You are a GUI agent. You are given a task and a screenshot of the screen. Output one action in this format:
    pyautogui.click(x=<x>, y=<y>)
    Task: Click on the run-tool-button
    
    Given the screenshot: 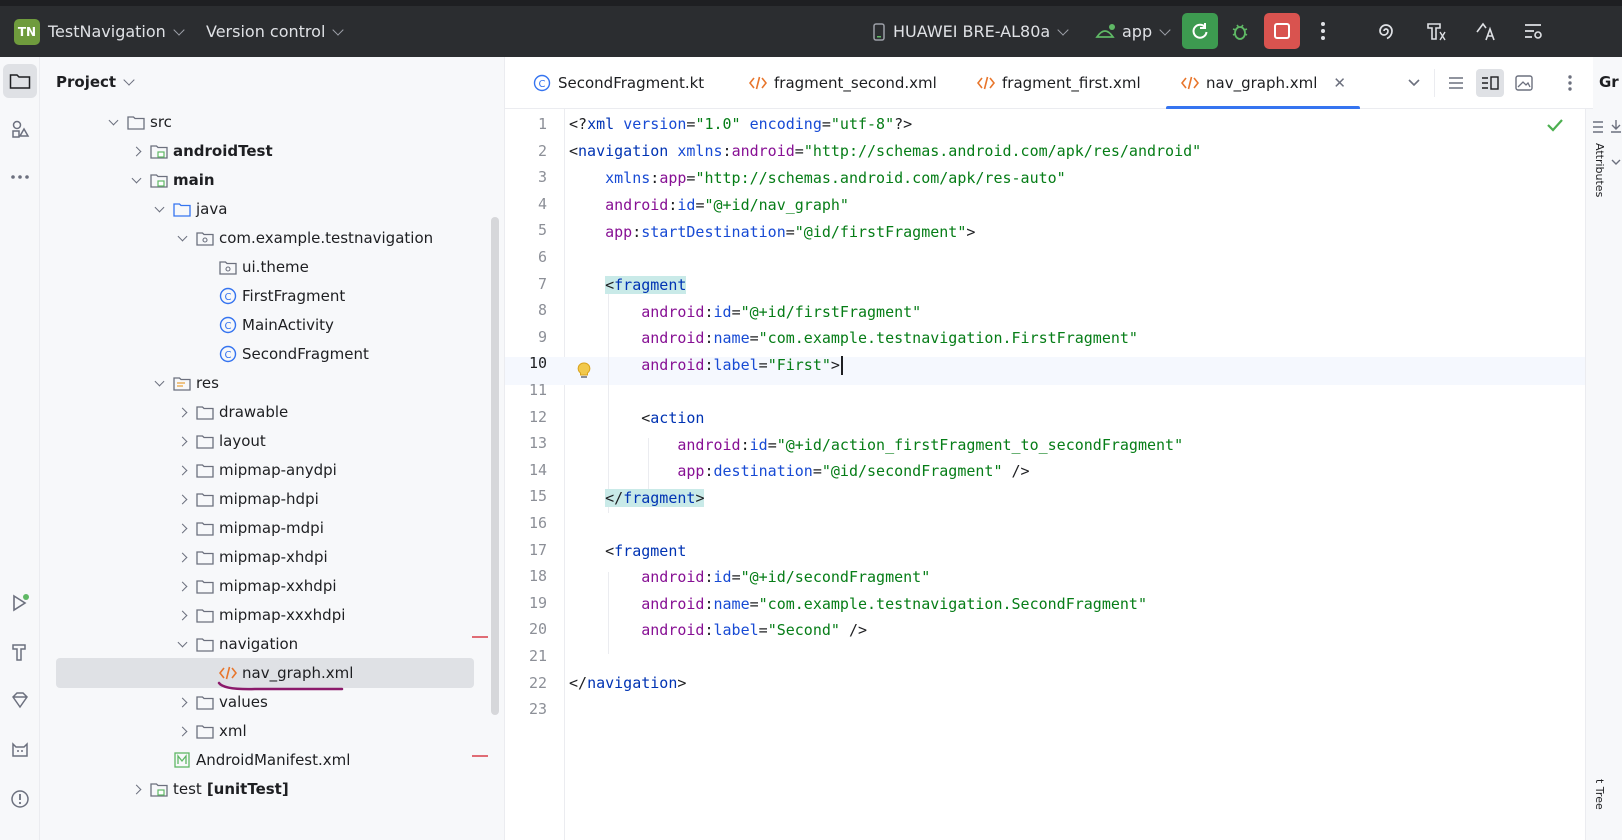 What is the action you would take?
    pyautogui.click(x=20, y=603)
    